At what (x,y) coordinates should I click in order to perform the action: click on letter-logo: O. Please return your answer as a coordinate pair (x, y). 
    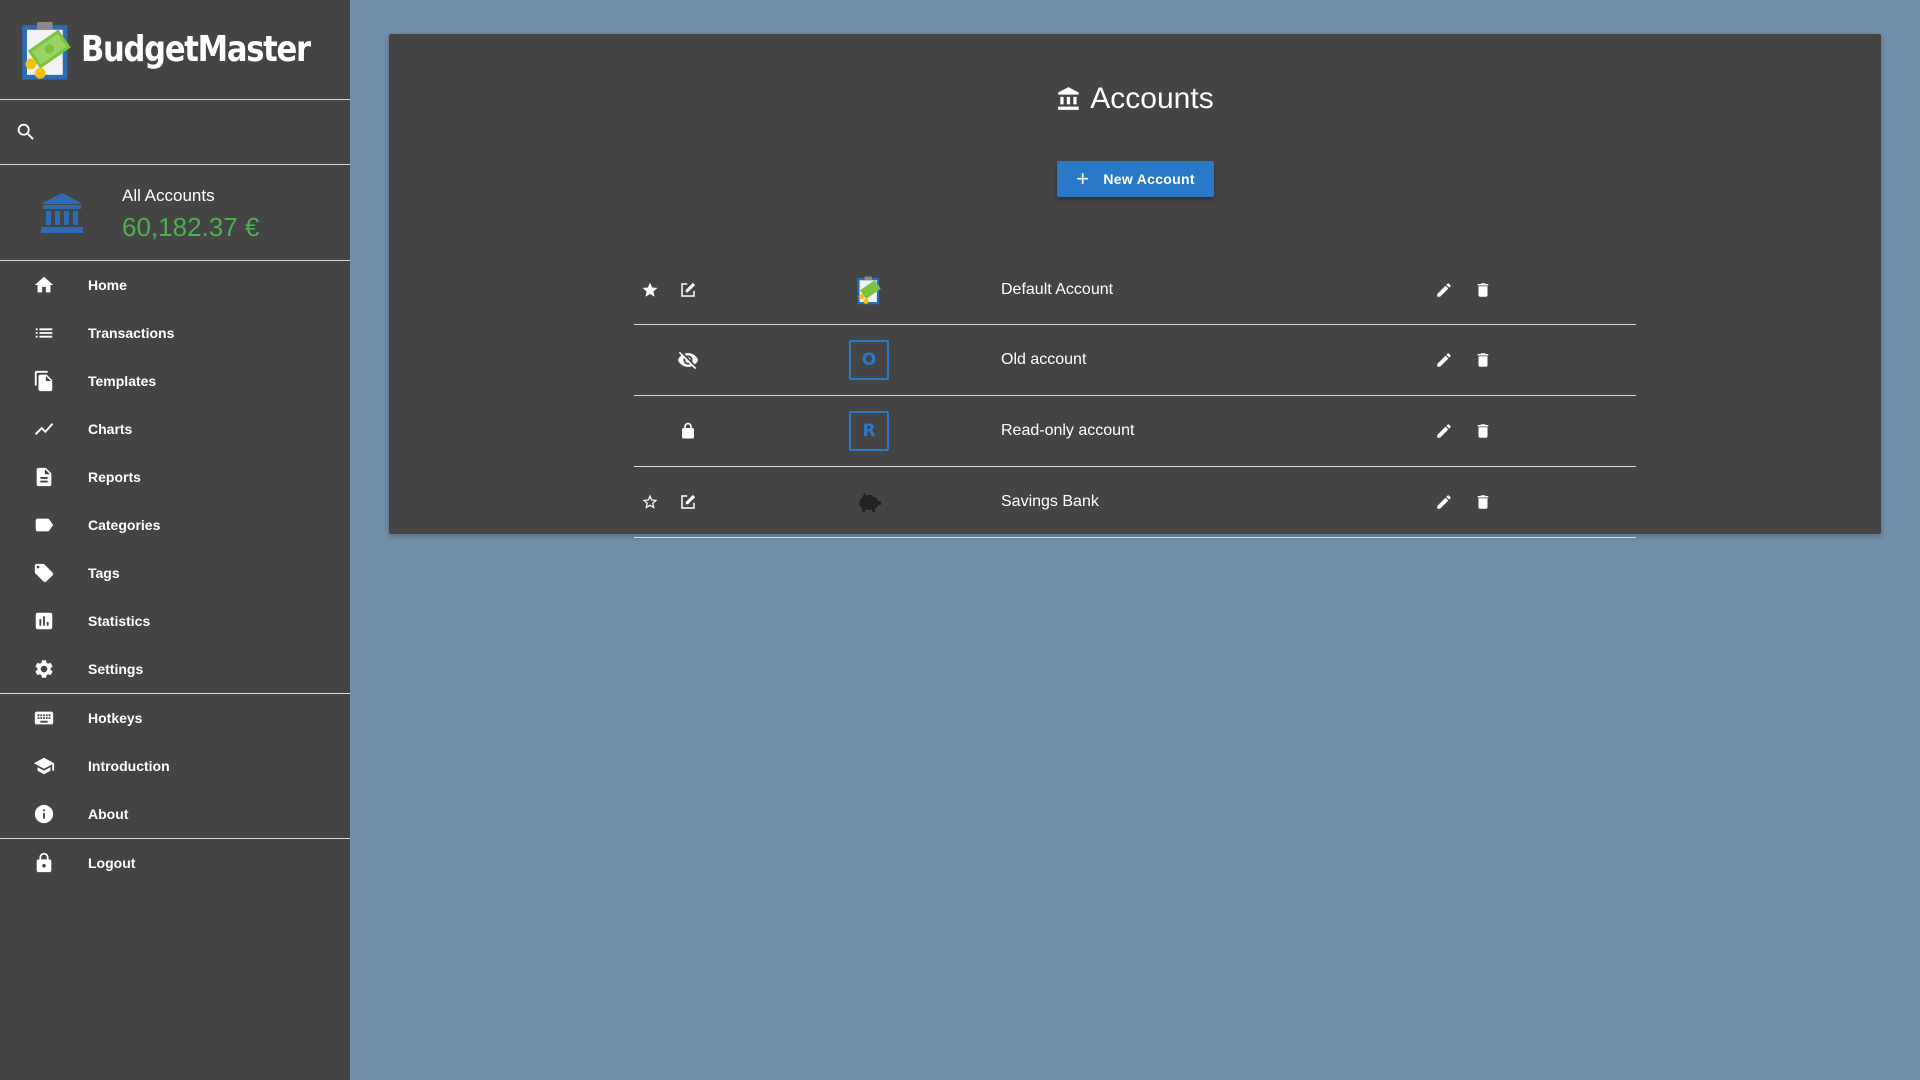
    Looking at the image, I should click on (869, 360).